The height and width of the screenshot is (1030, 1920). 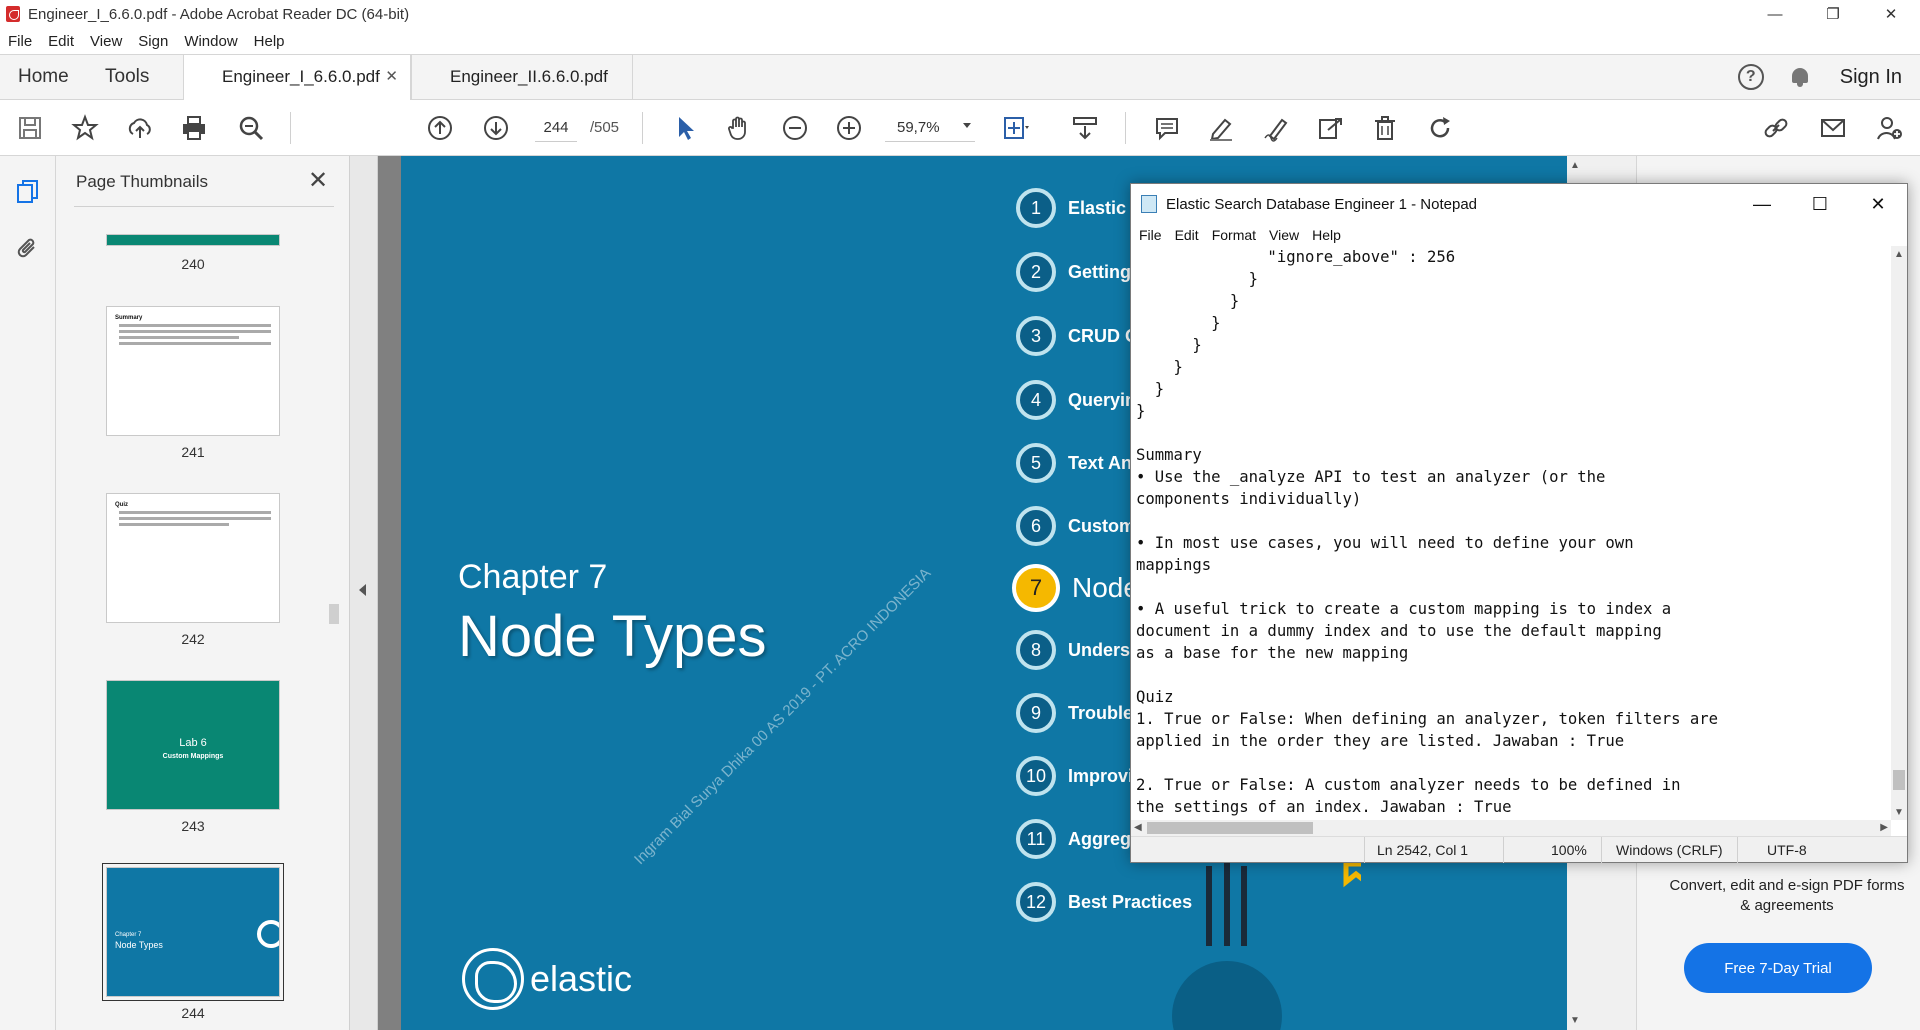 I want to click on thumbnail-243: Lab 6 Custom Mappings, so click(x=193, y=745).